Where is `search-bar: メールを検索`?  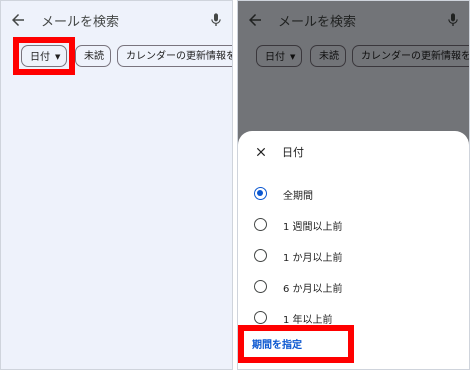
search-bar: メールを検索 is located at coordinates (116, 21).